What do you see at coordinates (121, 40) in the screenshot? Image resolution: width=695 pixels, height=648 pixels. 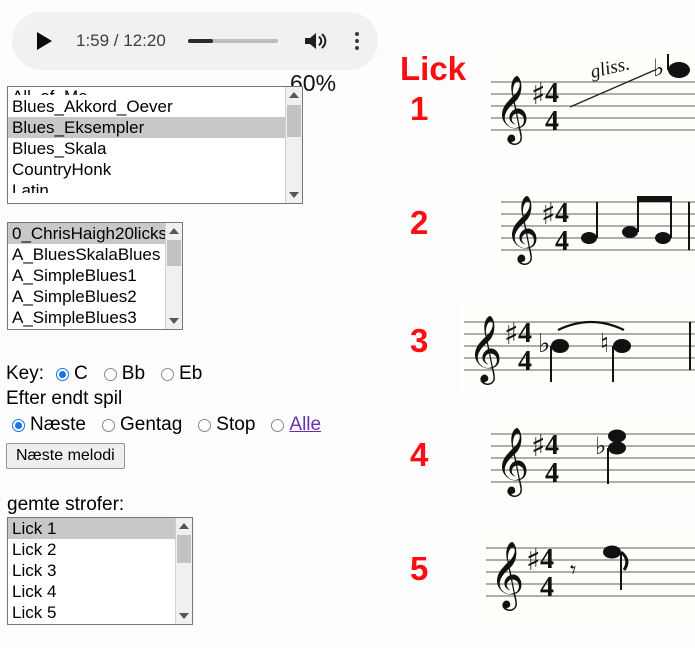 I see `time-display: 1:59 / 12:20` at bounding box center [121, 40].